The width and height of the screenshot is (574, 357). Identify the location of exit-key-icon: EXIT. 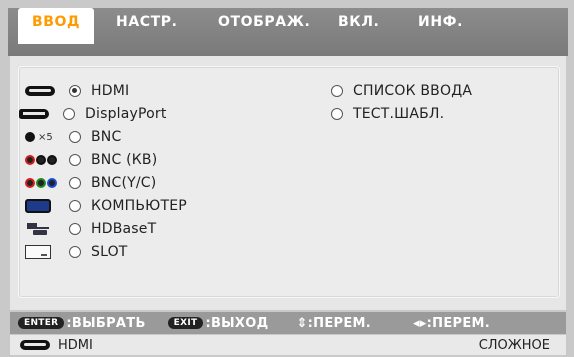
(185, 323).